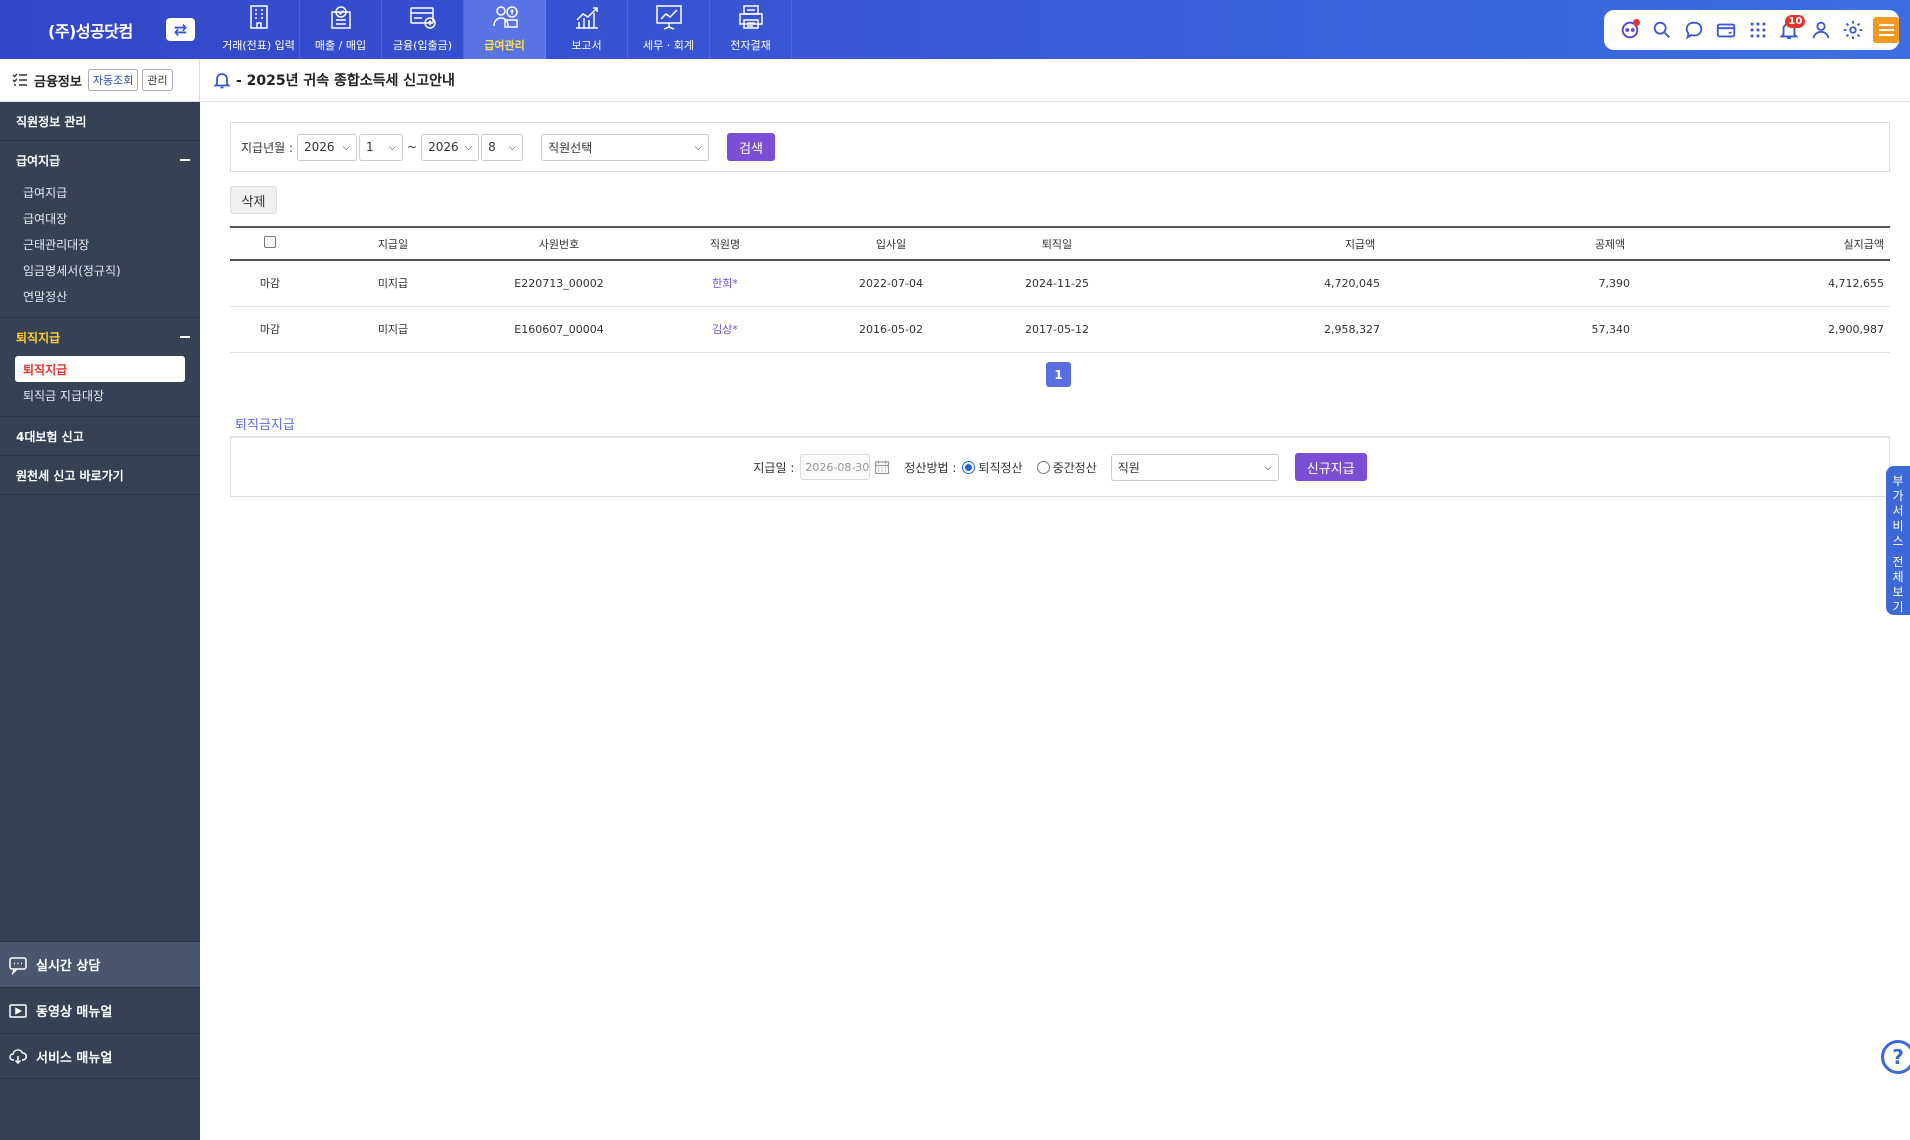 Image resolution: width=1910 pixels, height=1140 pixels. What do you see at coordinates (157, 80) in the screenshot?
I see `manage-button: 관리` at bounding box center [157, 80].